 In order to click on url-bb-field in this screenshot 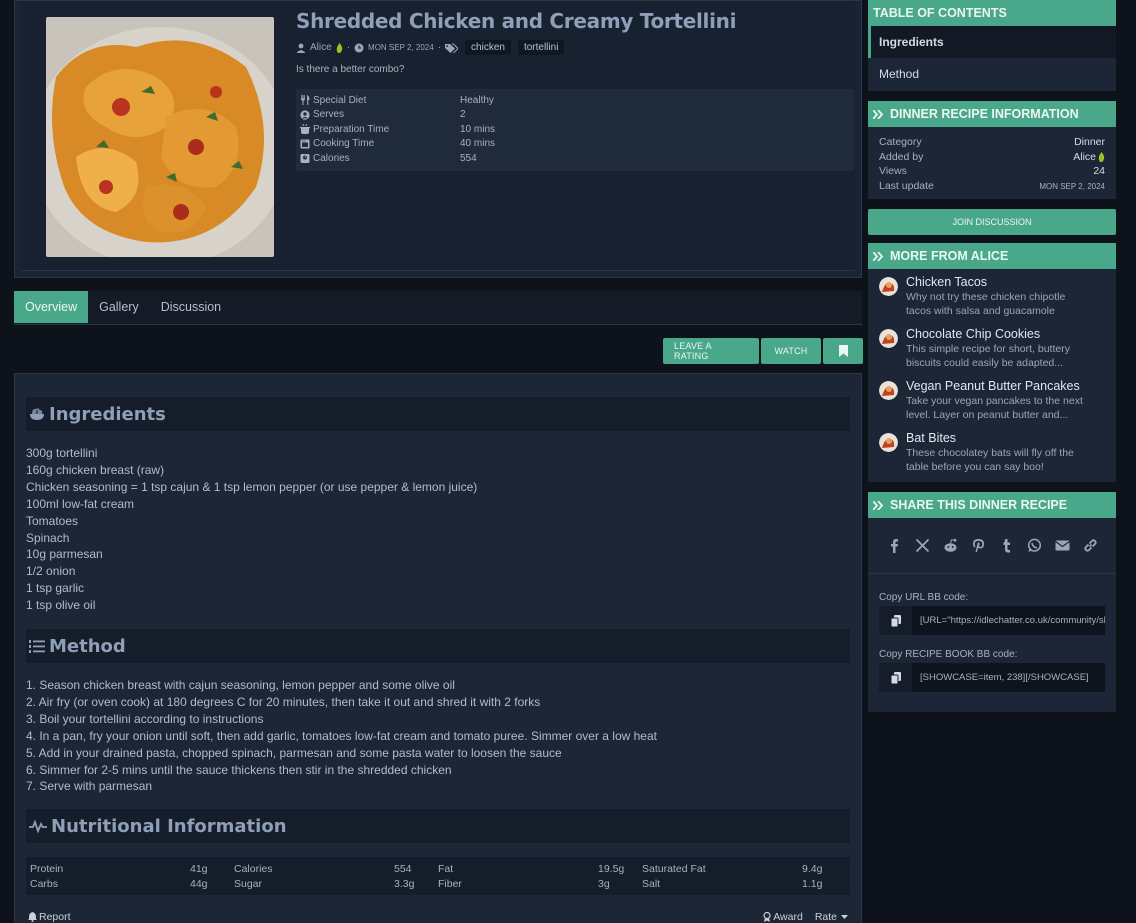, I will do `click(992, 620)`.